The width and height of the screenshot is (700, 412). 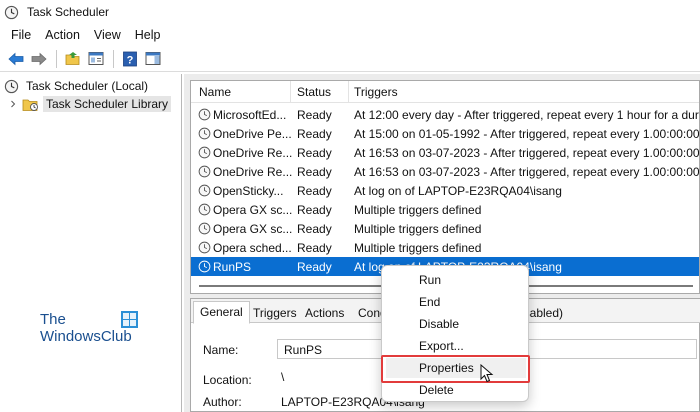 What do you see at coordinates (53, 319) in the screenshot?
I see `watermark-line1: The` at bounding box center [53, 319].